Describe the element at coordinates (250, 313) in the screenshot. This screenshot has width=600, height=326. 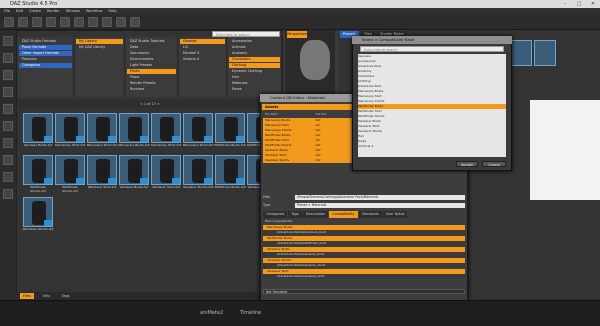
I see `timeline-tab: Timeline` at that location.